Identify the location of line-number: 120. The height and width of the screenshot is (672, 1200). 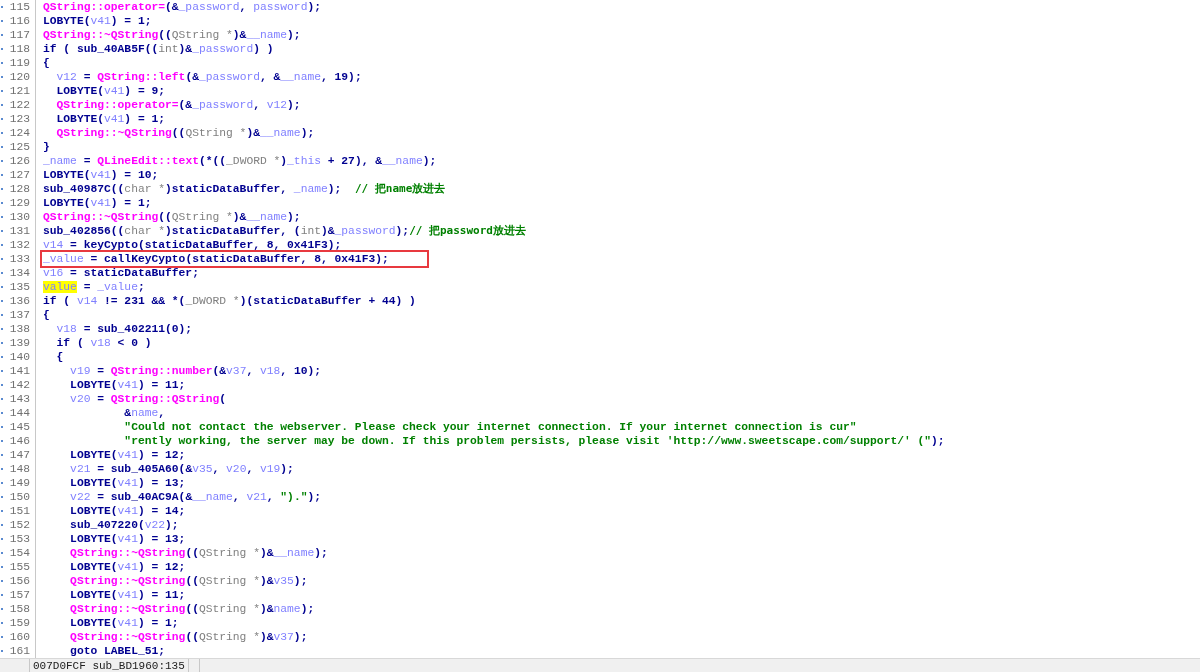
(20, 77).